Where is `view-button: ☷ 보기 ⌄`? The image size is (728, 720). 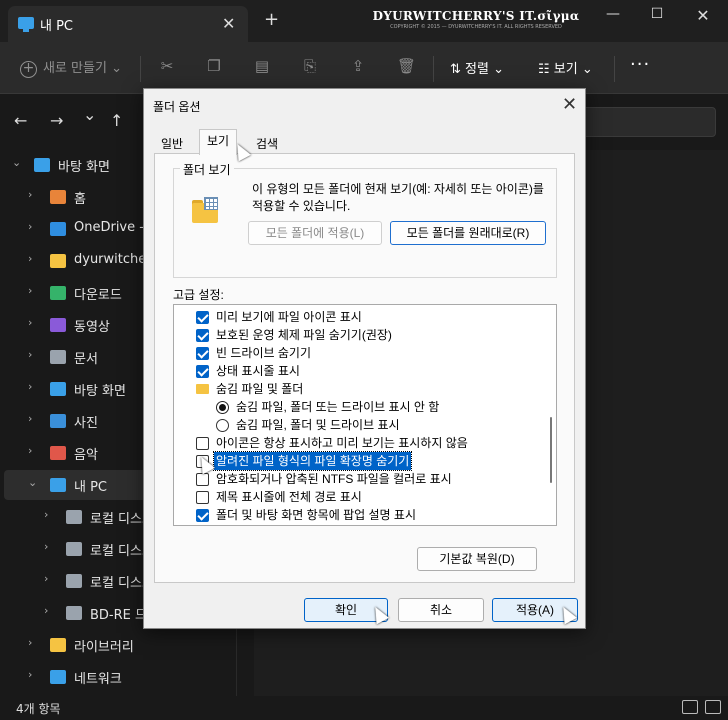
view-button: ☷ 보기 ⌄ is located at coordinates (565, 67).